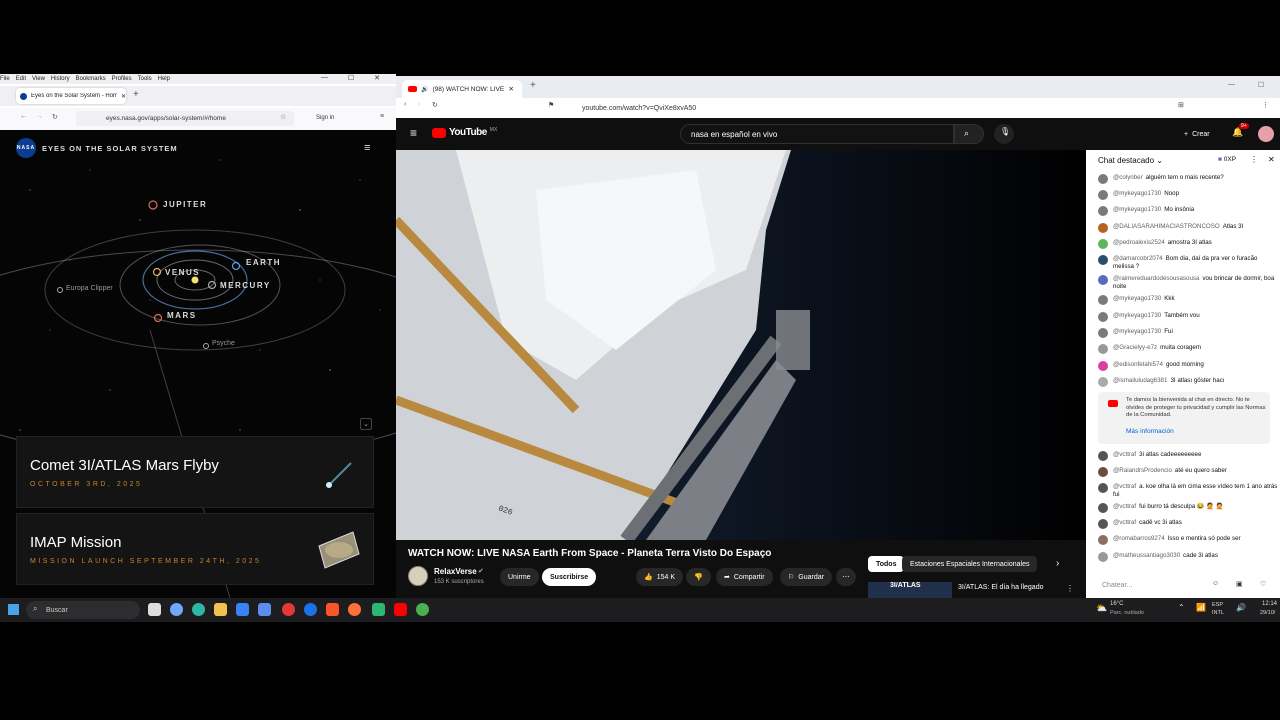 The height and width of the screenshot is (720, 1280). What do you see at coordinates (806, 577) in the screenshot?
I see `save-button: ⚐ Guardar` at bounding box center [806, 577].